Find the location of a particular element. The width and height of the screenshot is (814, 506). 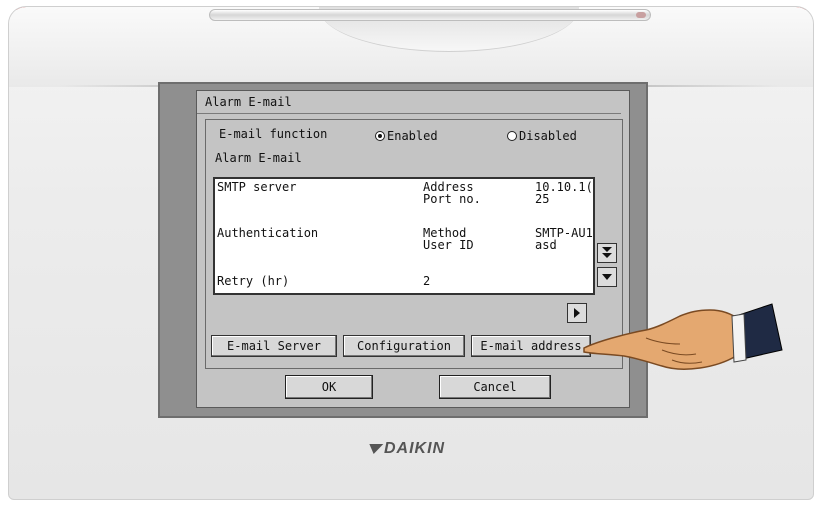

list-item-value: 2 is located at coordinates (427, 281).